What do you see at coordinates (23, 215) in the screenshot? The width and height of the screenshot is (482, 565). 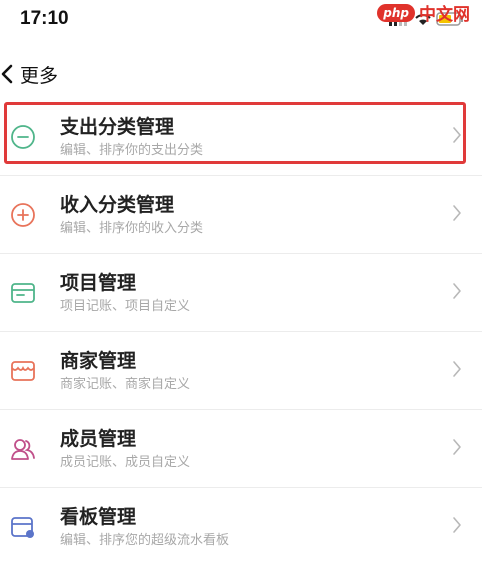 I see `plus-circle-icon` at bounding box center [23, 215].